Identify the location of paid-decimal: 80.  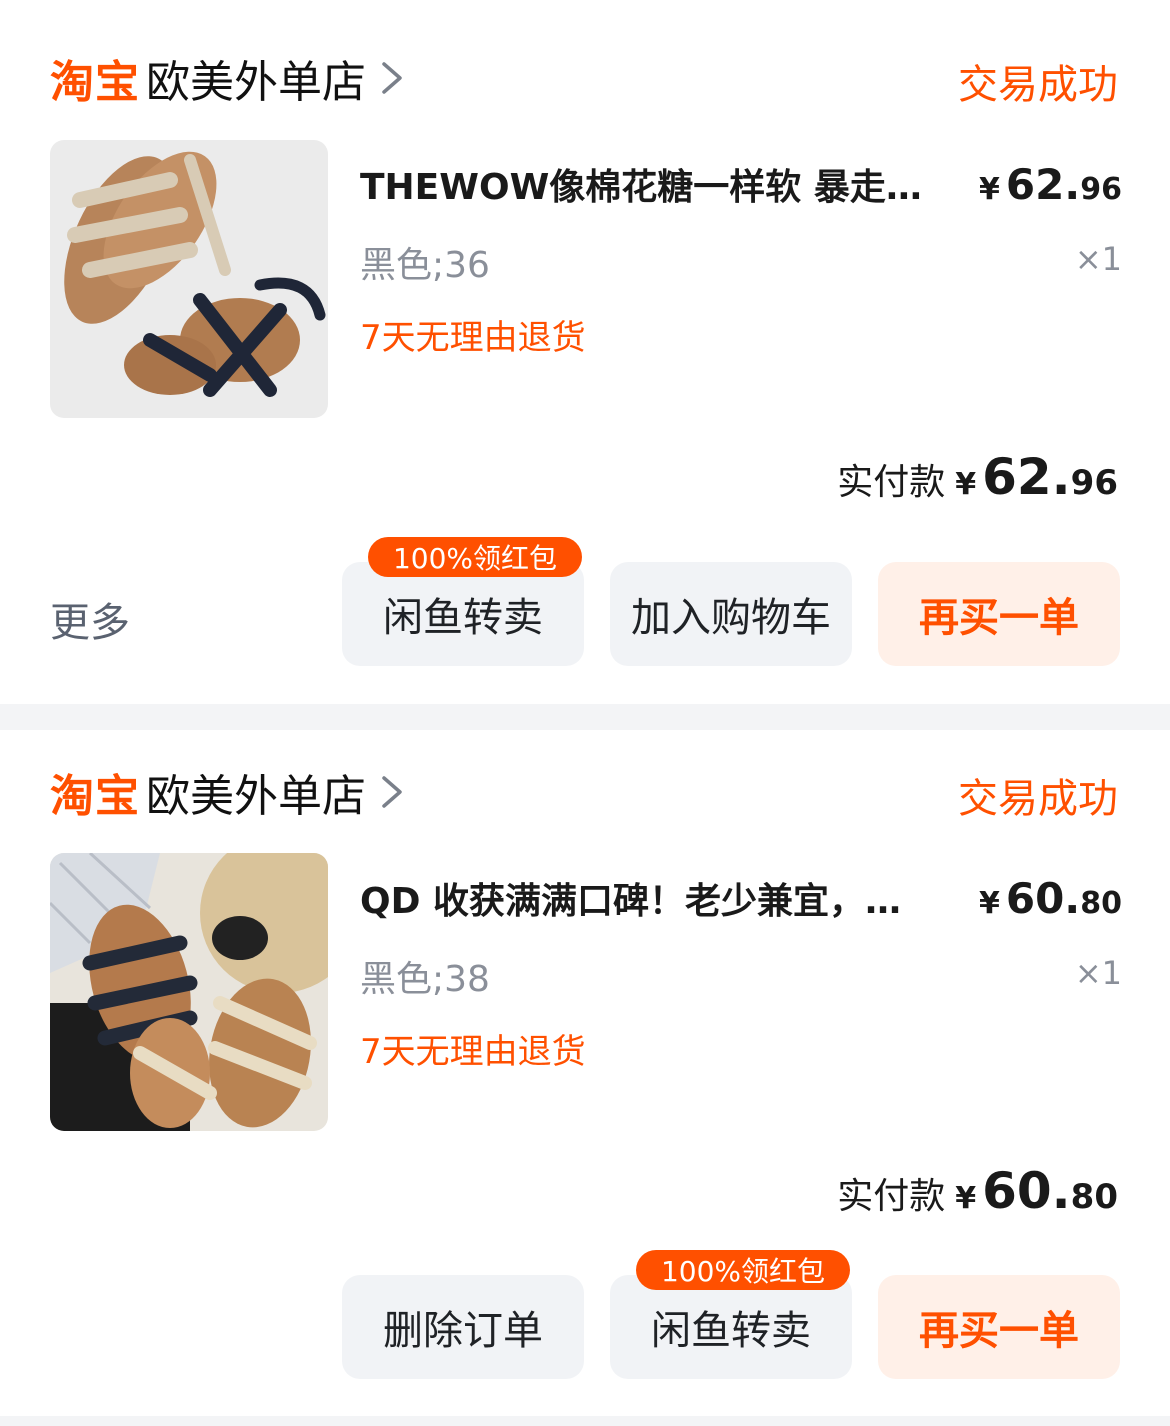
(1094, 1197).